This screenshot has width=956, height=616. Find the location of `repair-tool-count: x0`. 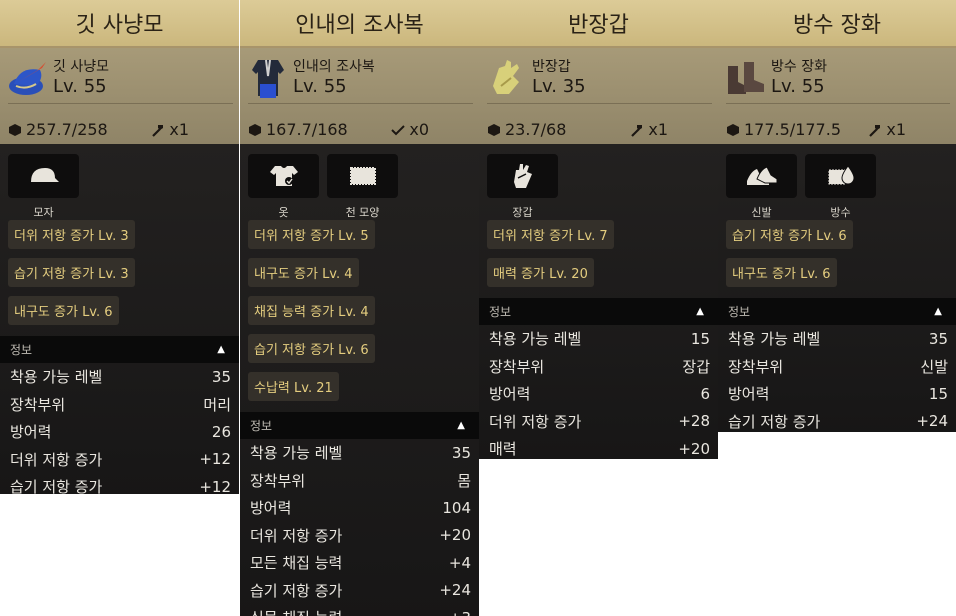

repair-tool-count: x0 is located at coordinates (409, 129).